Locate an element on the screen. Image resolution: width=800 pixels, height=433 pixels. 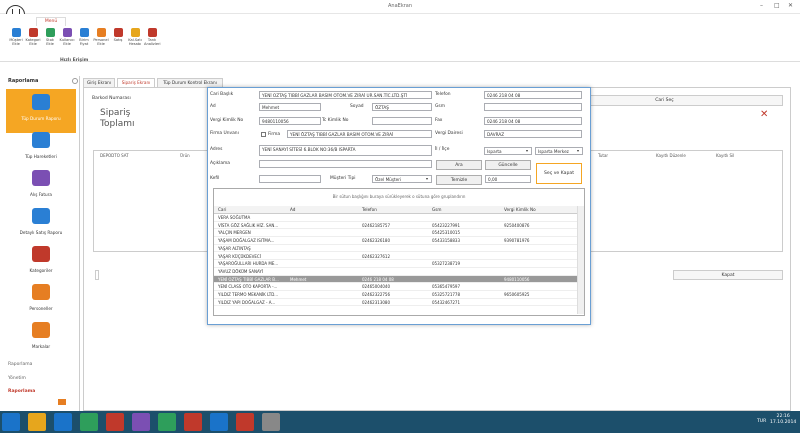
tutar-input: 0,00 is located at coordinates (508, 179).